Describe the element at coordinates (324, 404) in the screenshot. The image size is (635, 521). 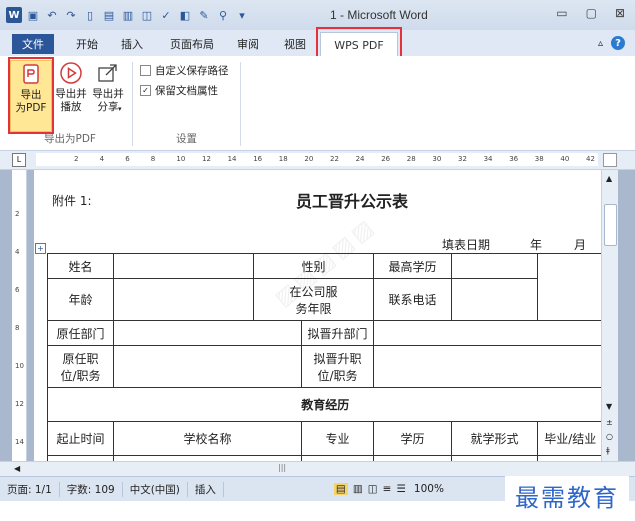
I see `table-row: 教育经历` at that location.